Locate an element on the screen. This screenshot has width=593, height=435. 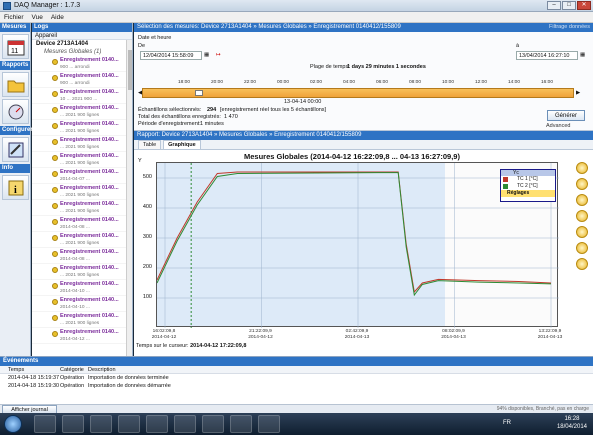
timeline-tick: 16:00 is located at coordinates (547, 82).